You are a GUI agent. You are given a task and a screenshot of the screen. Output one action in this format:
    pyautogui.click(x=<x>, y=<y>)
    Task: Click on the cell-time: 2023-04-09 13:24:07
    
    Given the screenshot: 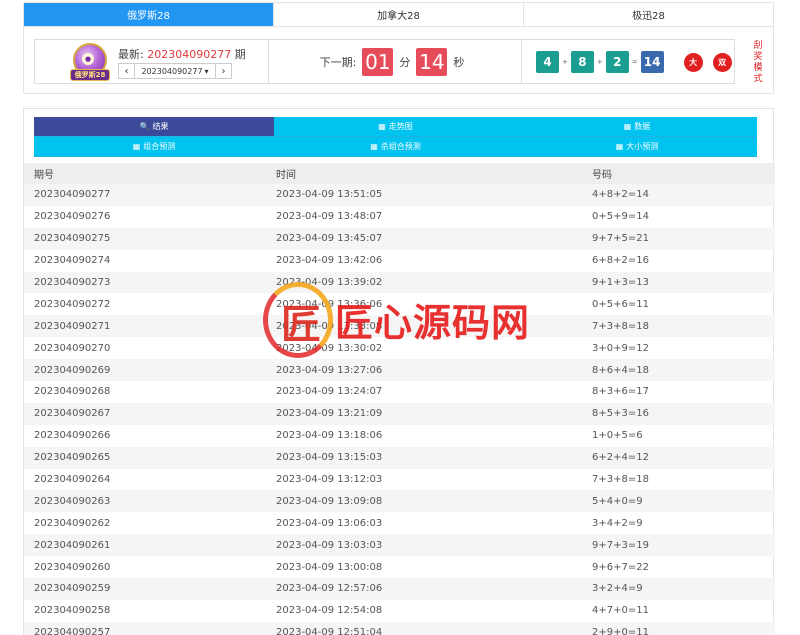 What is the action you would take?
    pyautogui.click(x=329, y=392)
    